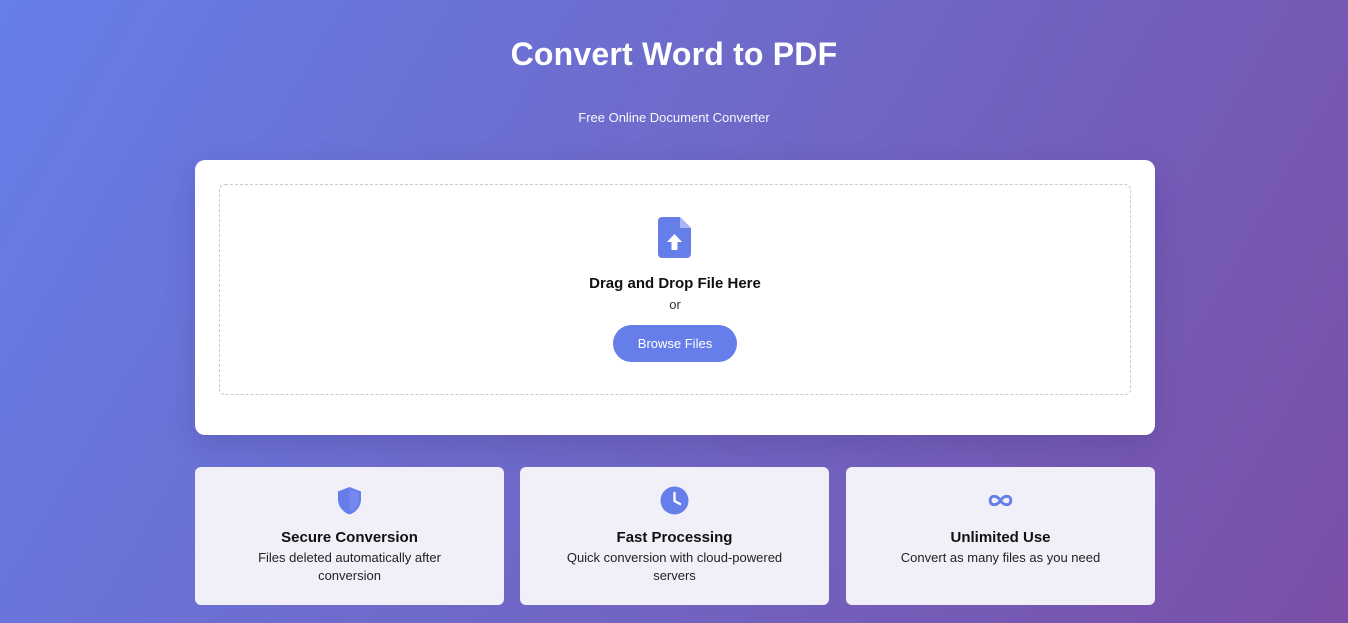 The image size is (1348, 623). Describe the element at coordinates (1000, 557) in the screenshot. I see `feature-description: Convert as many files as you need` at that location.